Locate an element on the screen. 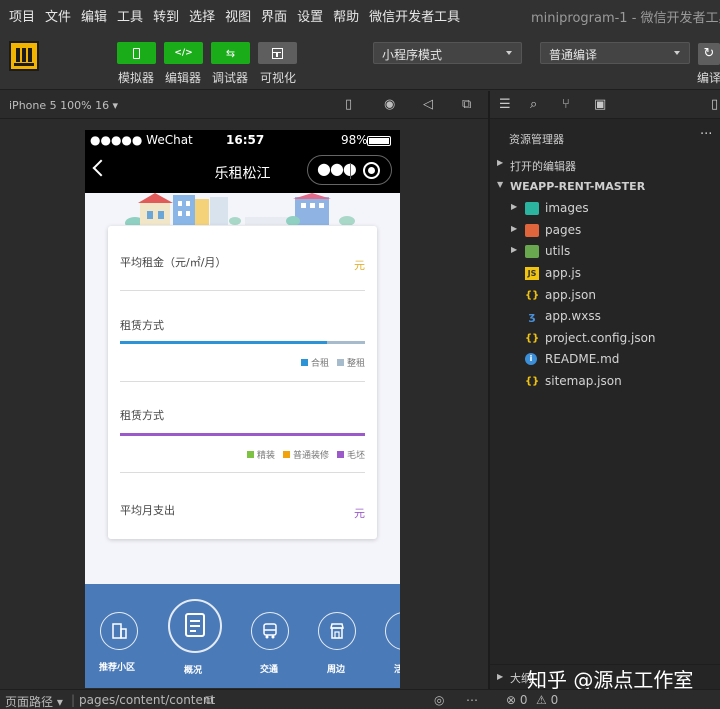  decoration-legend: 精装 普通装修 毛坯 is located at coordinates (305, 454).